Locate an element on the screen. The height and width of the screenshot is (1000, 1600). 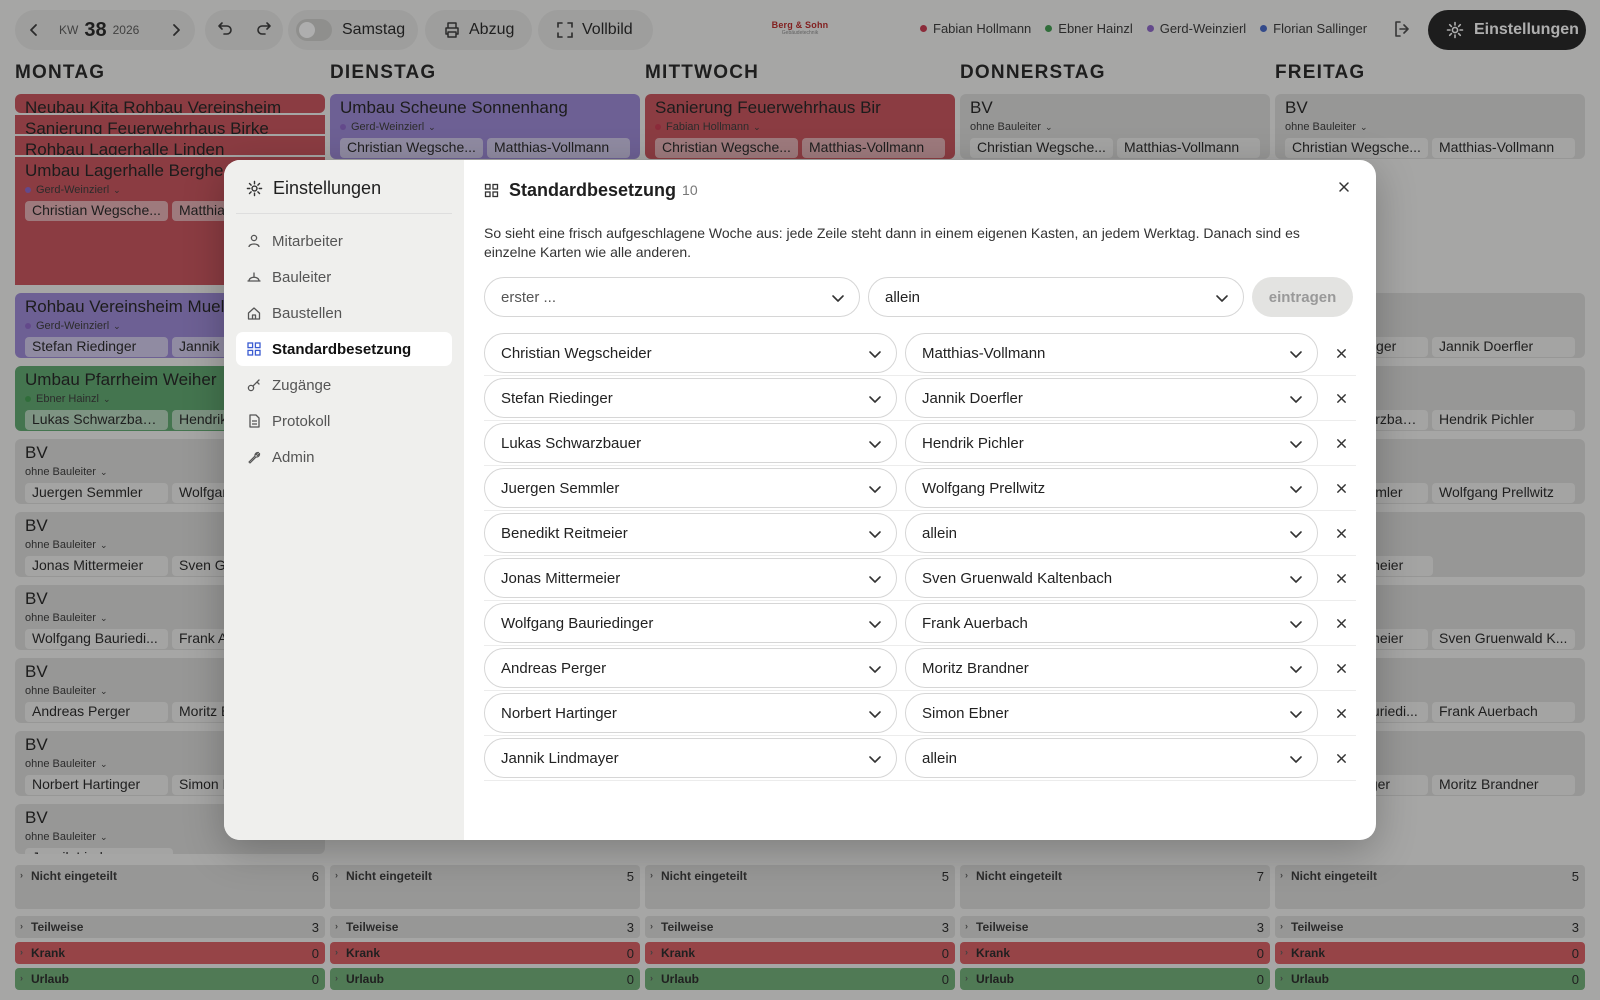
nav-item-standardbesetzung: Standardbesetzung is located at coordinates (344, 349).